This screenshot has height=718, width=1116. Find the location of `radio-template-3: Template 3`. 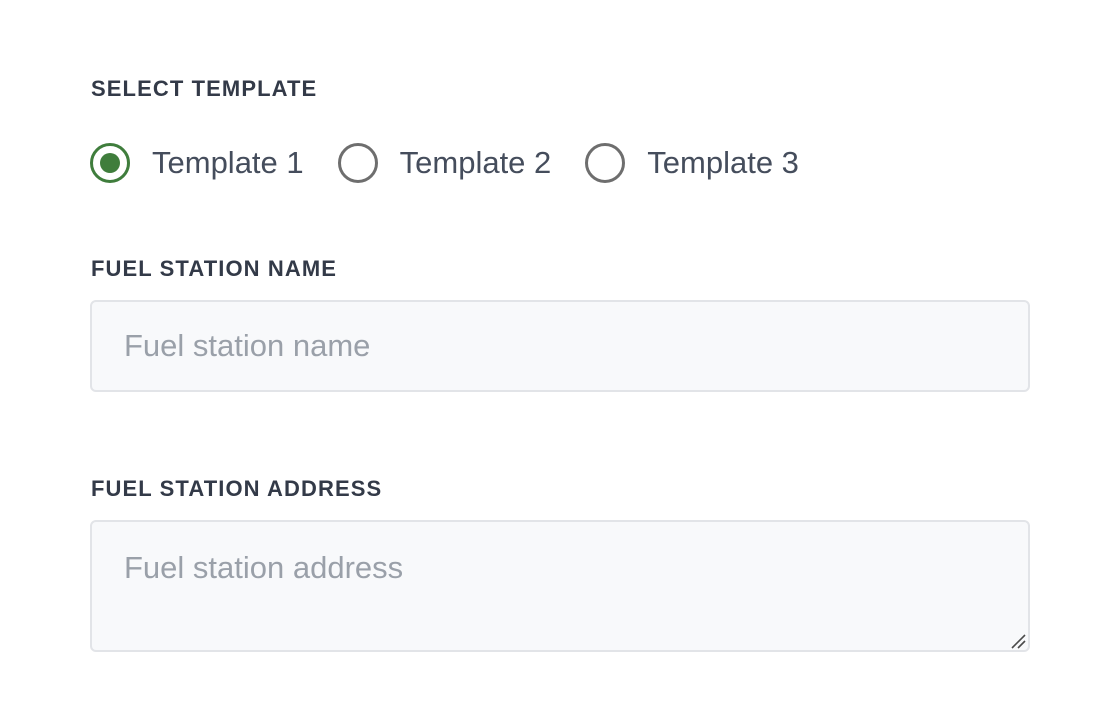

radio-template-3: Template 3 is located at coordinates (692, 163).